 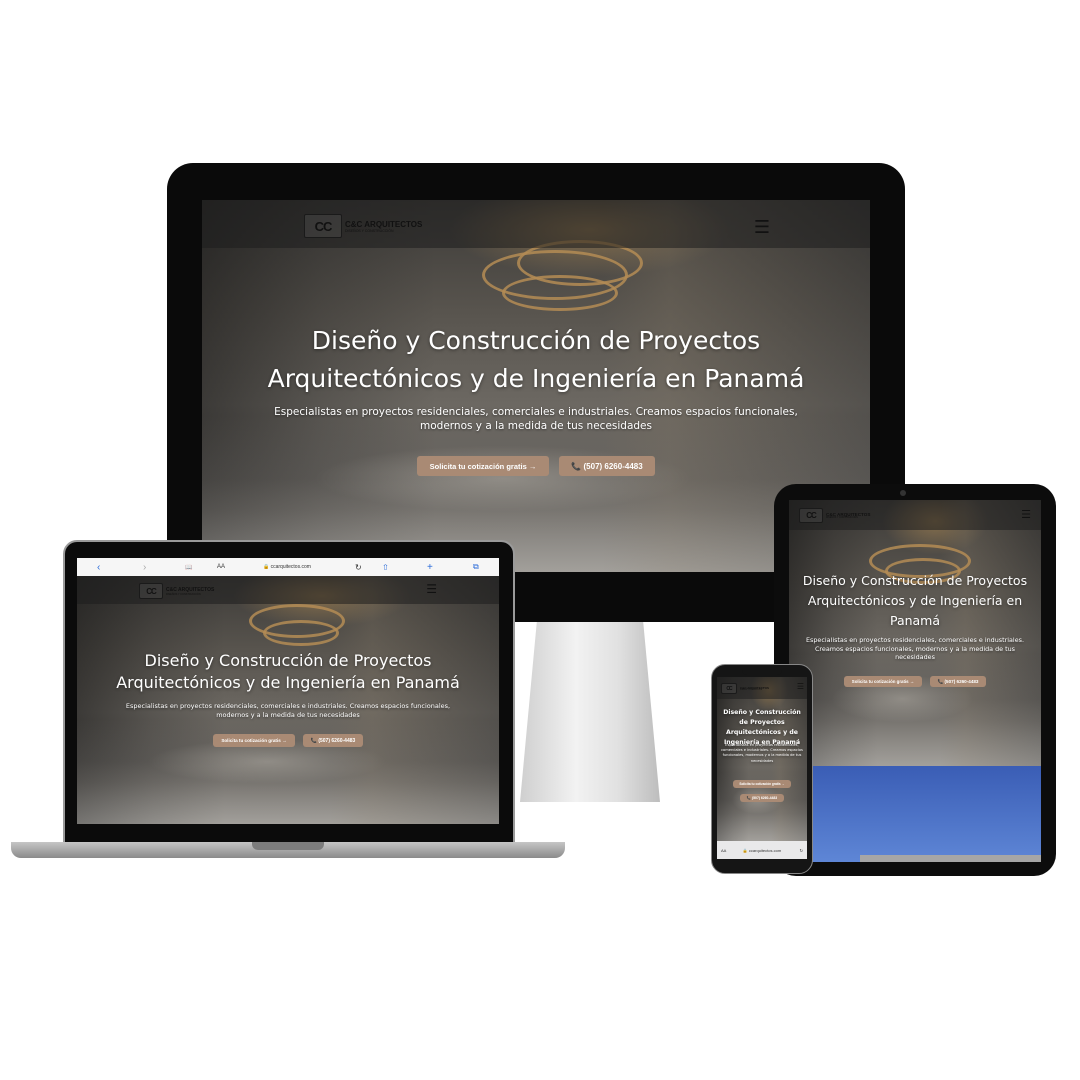 I want to click on share-icon: ⇧, so click(x=385, y=567).